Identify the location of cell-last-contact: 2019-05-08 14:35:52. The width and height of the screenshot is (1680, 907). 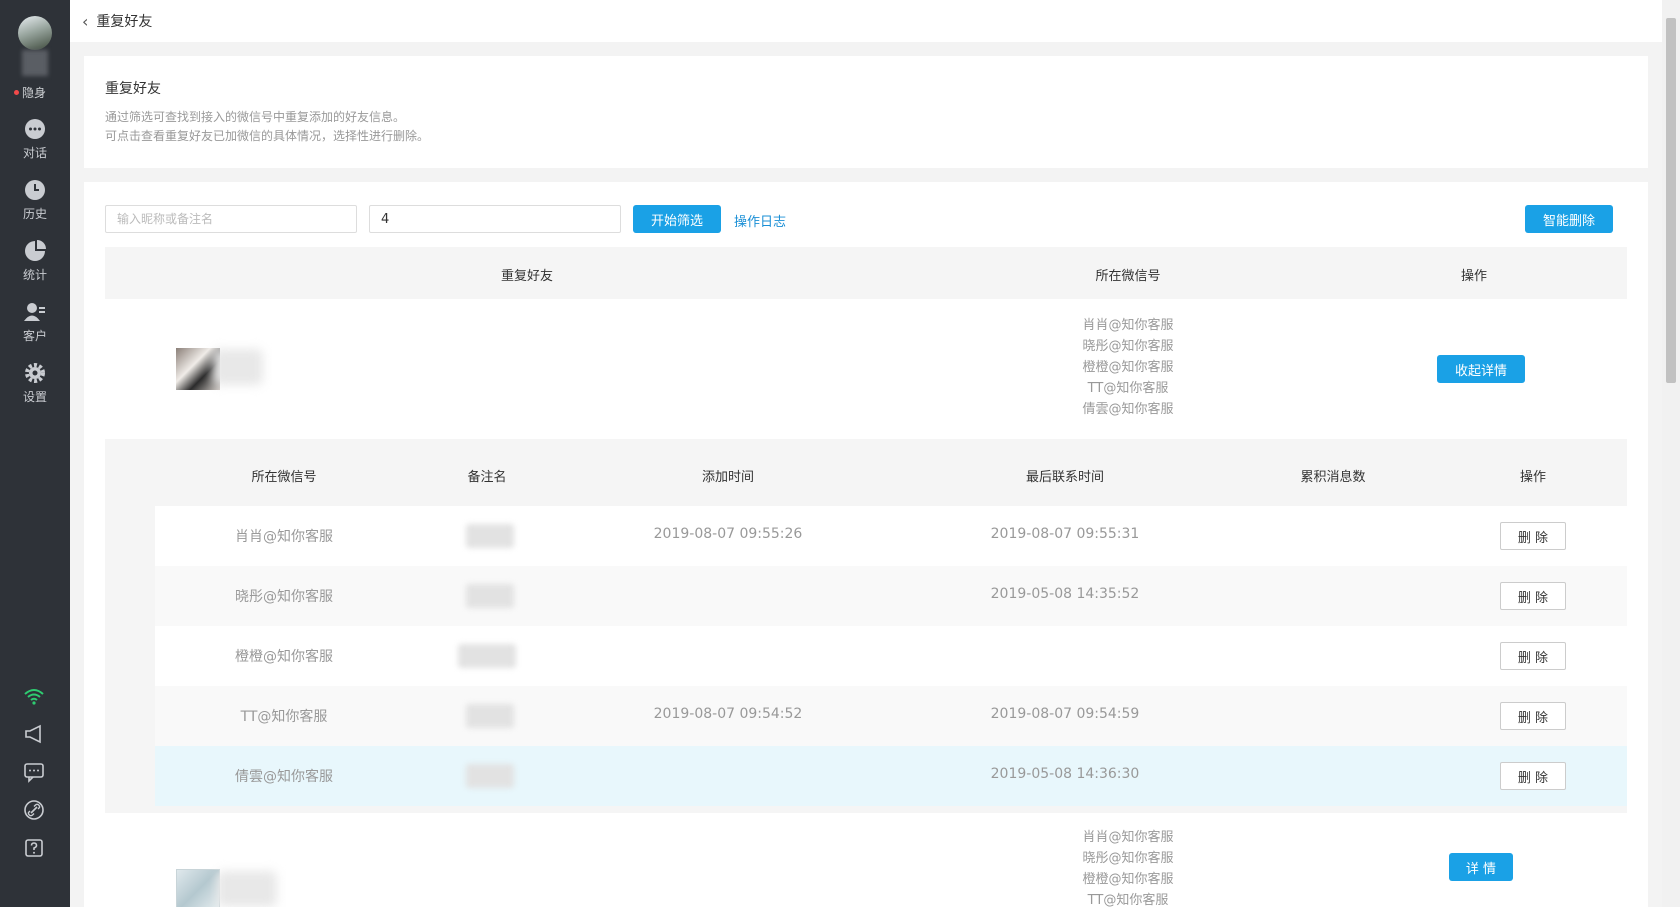
(1065, 594).